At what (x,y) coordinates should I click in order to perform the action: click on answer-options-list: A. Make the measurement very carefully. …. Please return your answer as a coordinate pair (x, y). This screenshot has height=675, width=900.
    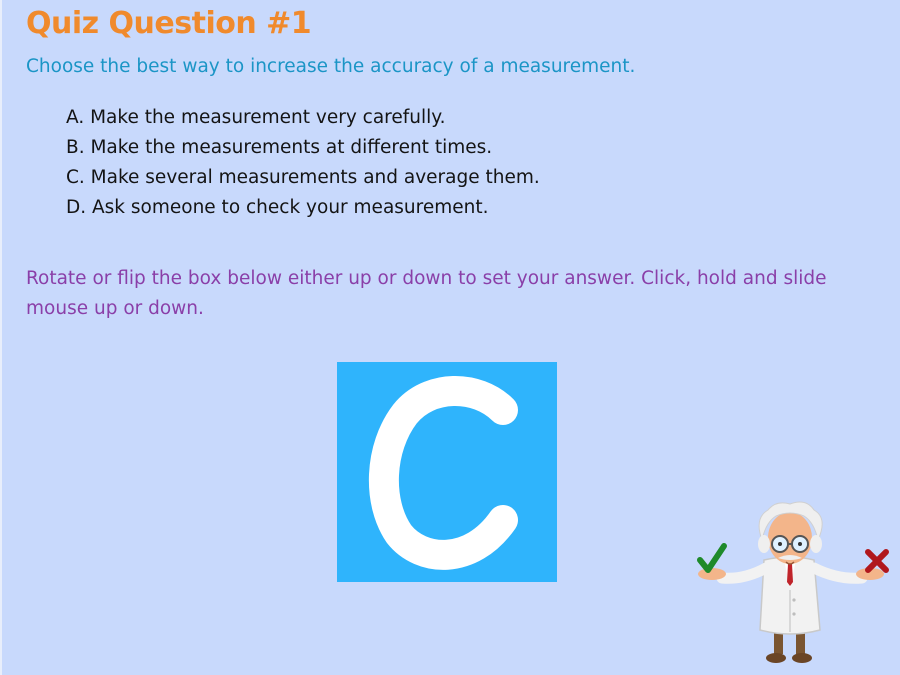
    Looking at the image, I should click on (303, 166).